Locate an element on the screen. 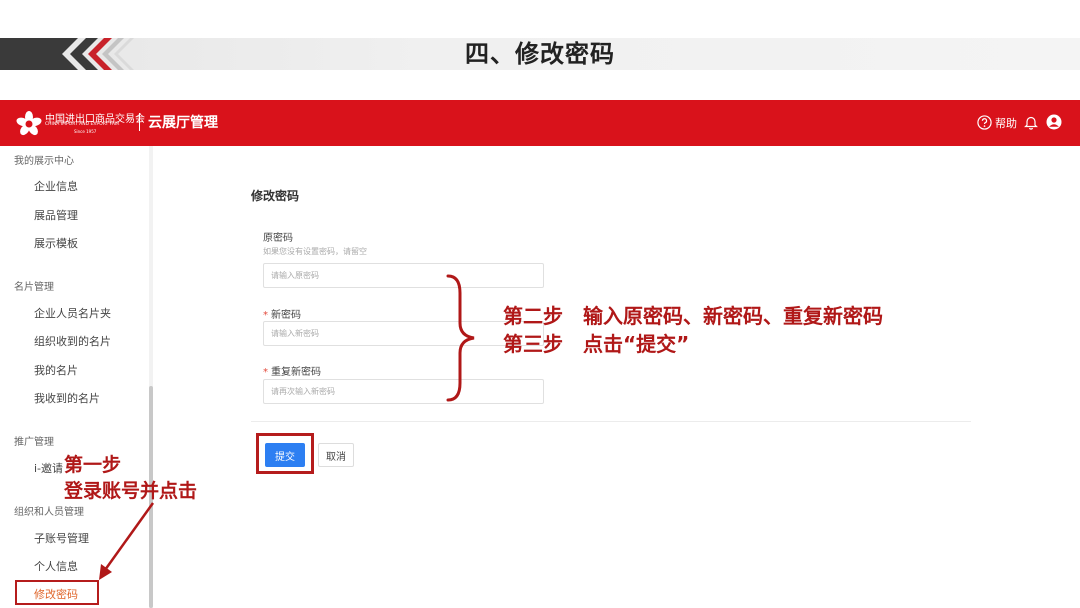 Image resolution: width=1080 pixels, height=608 pixels. confirm-password-label-text: 重复新密码 is located at coordinates (296, 372).